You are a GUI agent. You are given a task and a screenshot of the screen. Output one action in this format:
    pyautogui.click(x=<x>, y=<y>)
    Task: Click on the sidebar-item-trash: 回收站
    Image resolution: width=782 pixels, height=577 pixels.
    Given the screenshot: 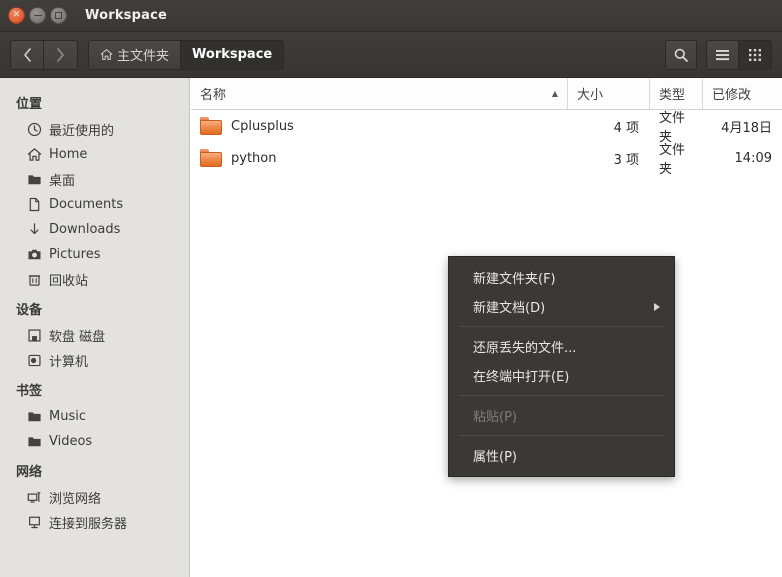 What is the action you would take?
    pyautogui.click(x=94, y=279)
    